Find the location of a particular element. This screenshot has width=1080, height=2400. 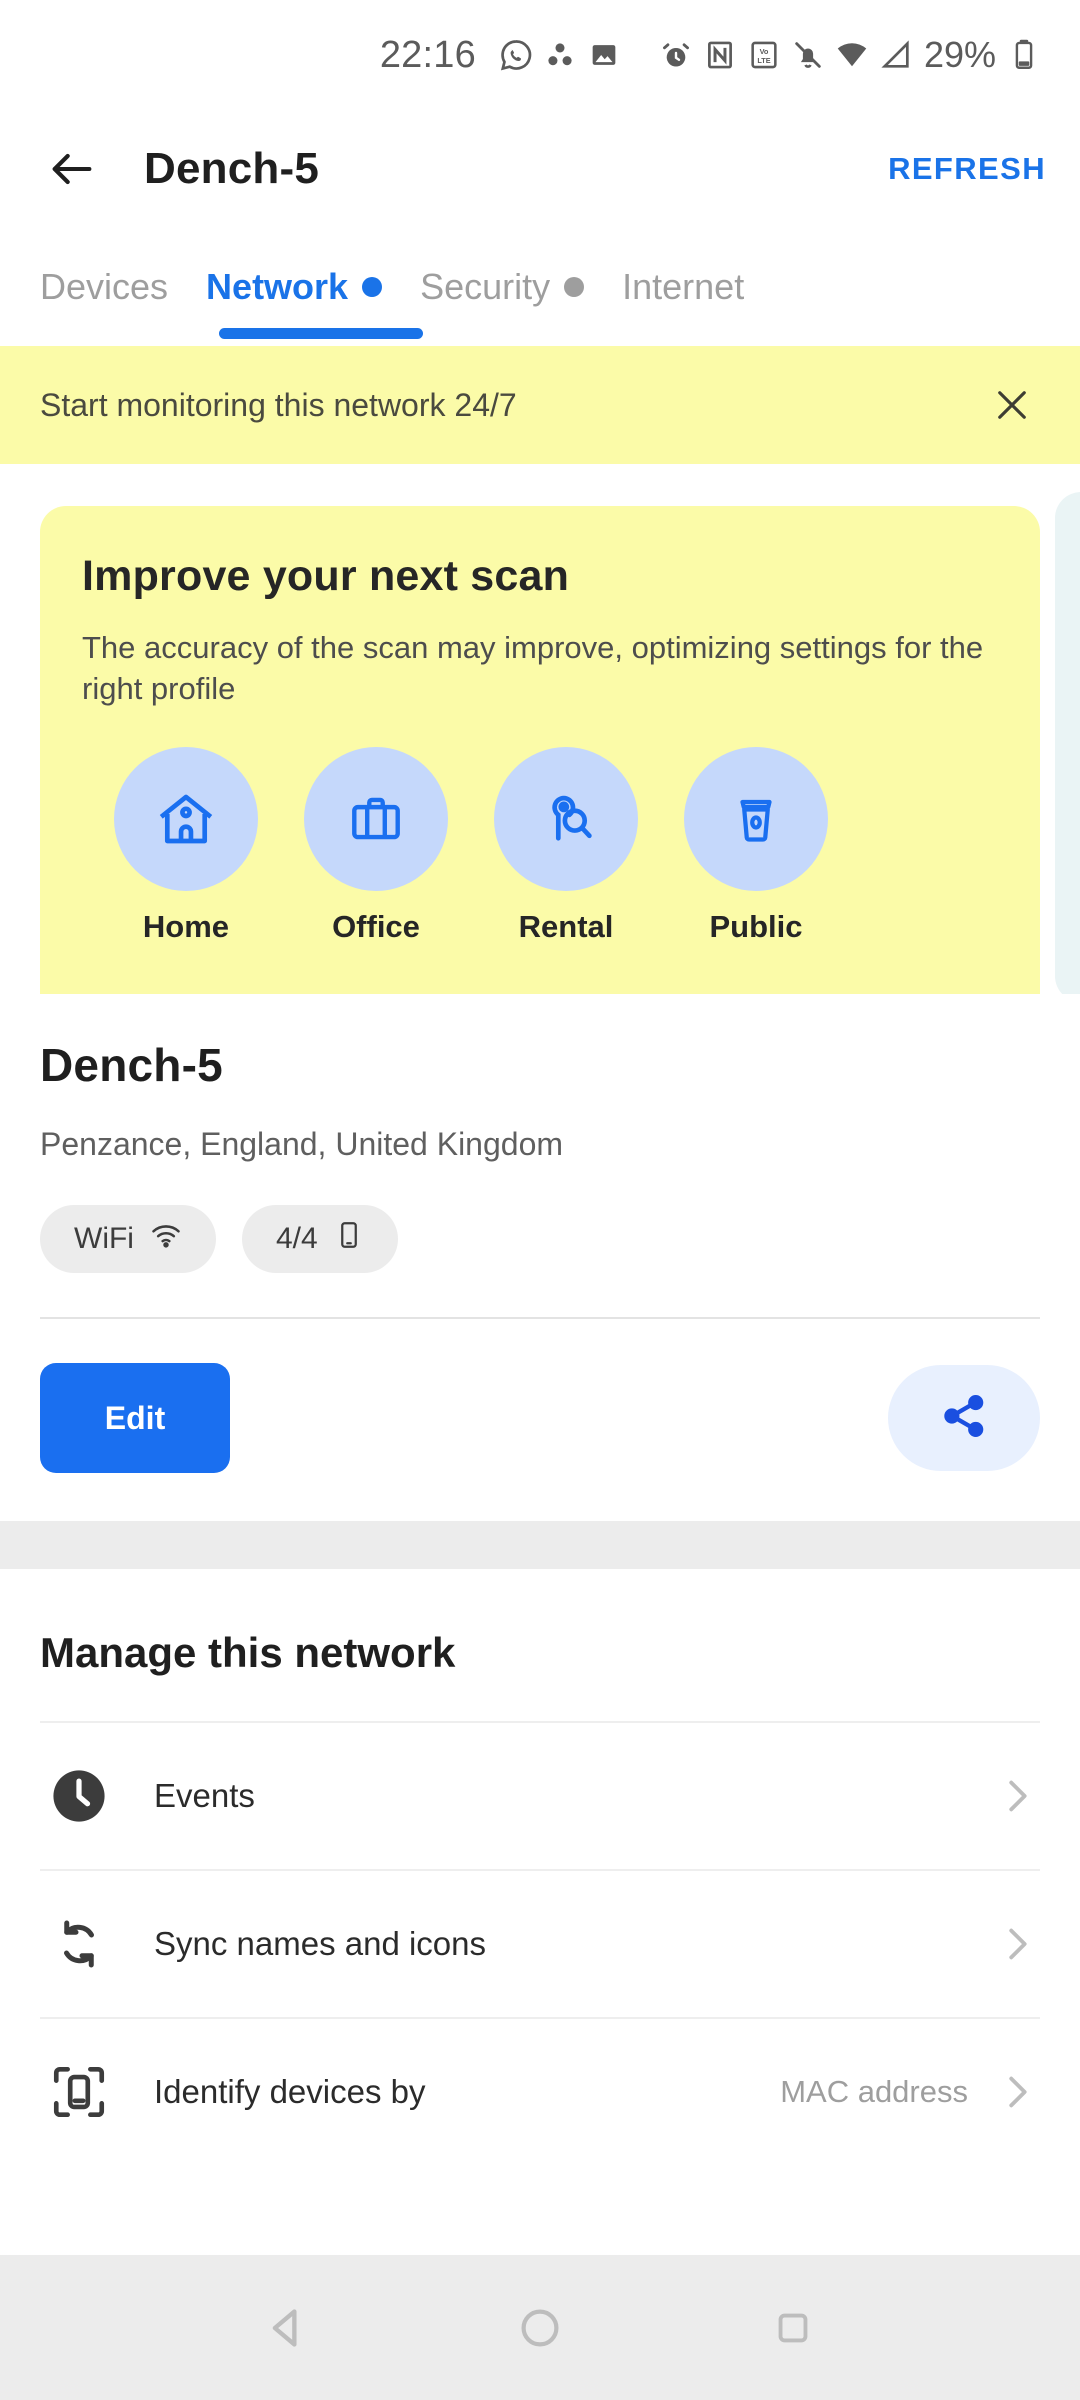

profile-option-office-label: Office is located at coordinates (376, 927).